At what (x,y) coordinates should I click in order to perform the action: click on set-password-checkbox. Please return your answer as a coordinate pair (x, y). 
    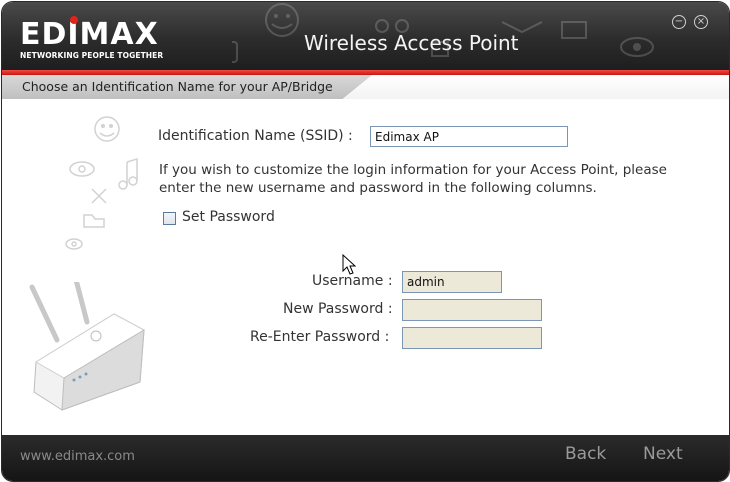
    Looking at the image, I should click on (169, 218).